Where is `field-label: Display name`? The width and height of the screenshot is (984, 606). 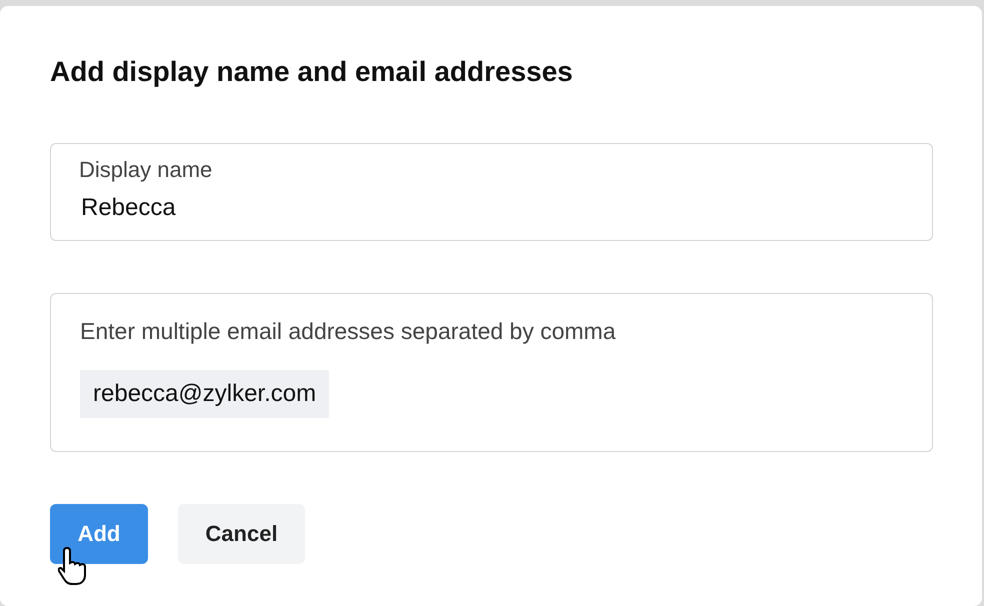
field-label: Display name is located at coordinates (145, 170).